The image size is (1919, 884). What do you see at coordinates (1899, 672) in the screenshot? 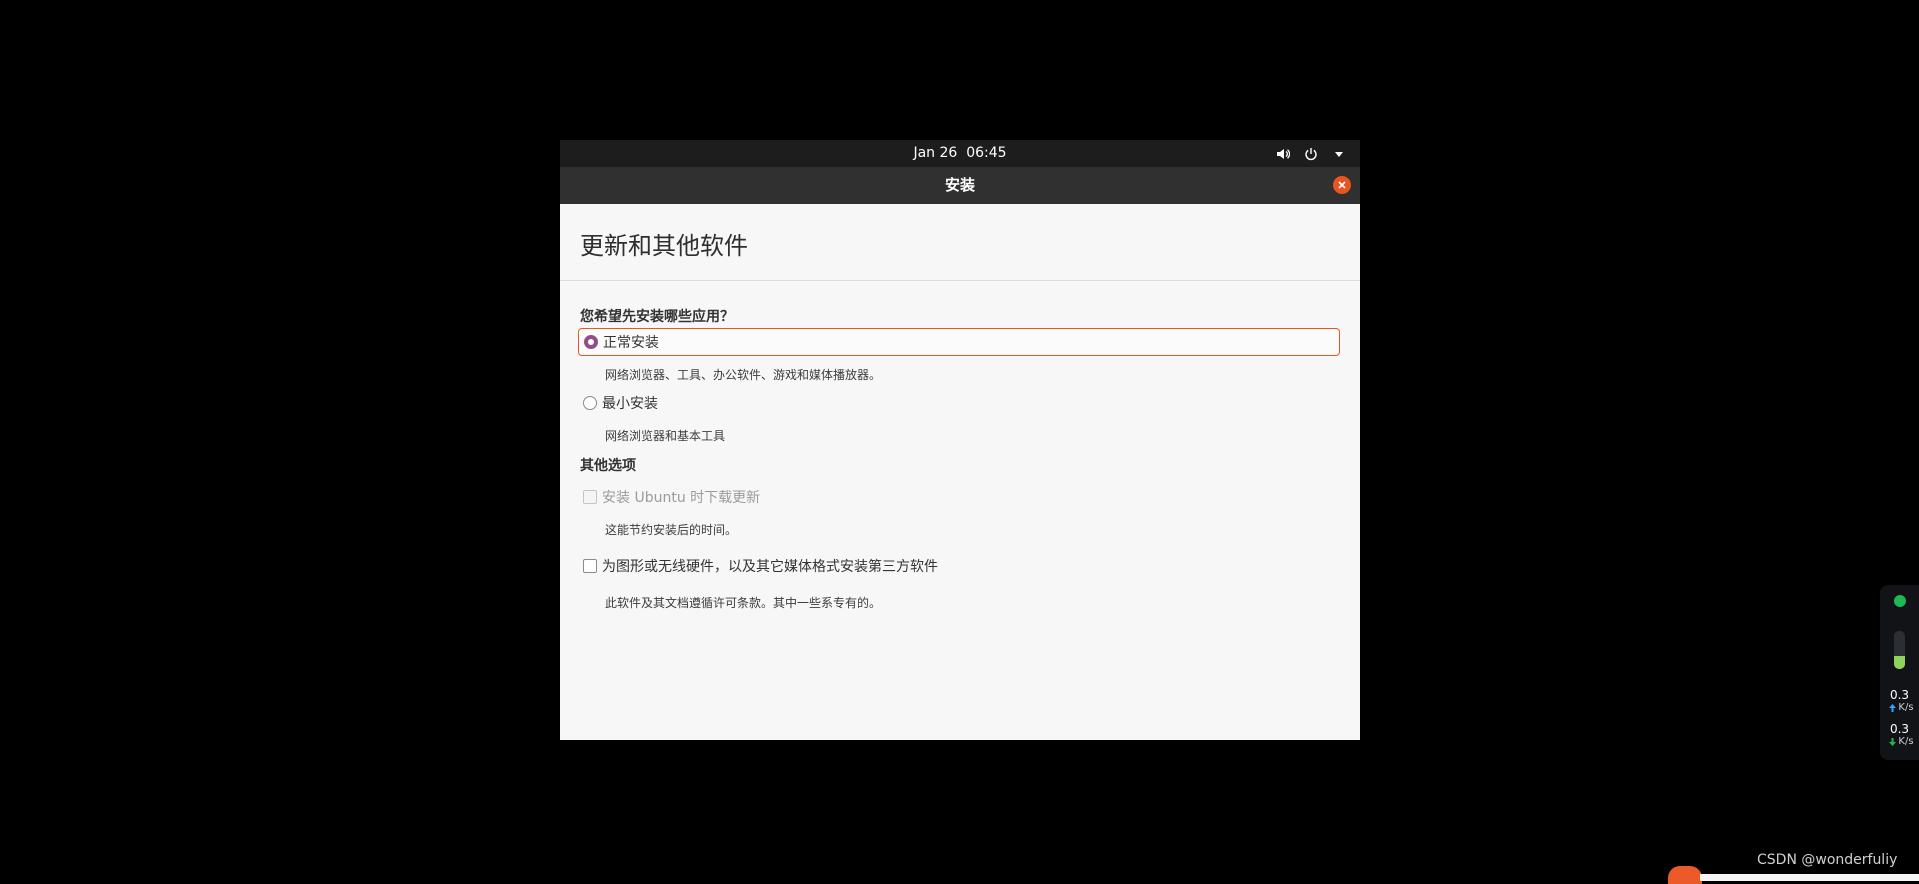
I see `network-speed-widget: 0.3 K/s 0.3 K/s` at bounding box center [1899, 672].